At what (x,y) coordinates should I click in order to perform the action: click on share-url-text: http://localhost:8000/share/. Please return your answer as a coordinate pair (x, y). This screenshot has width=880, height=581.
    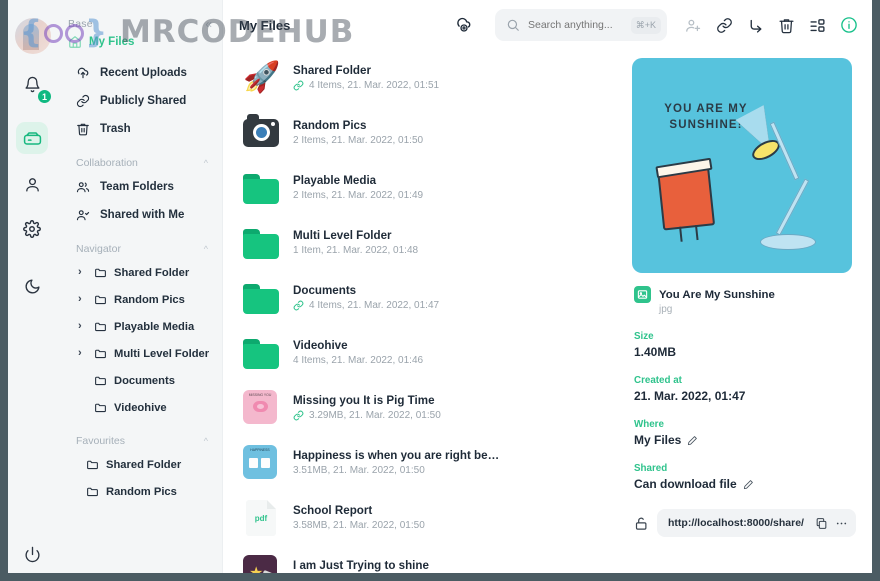
    Looking at the image, I should click on (736, 523).